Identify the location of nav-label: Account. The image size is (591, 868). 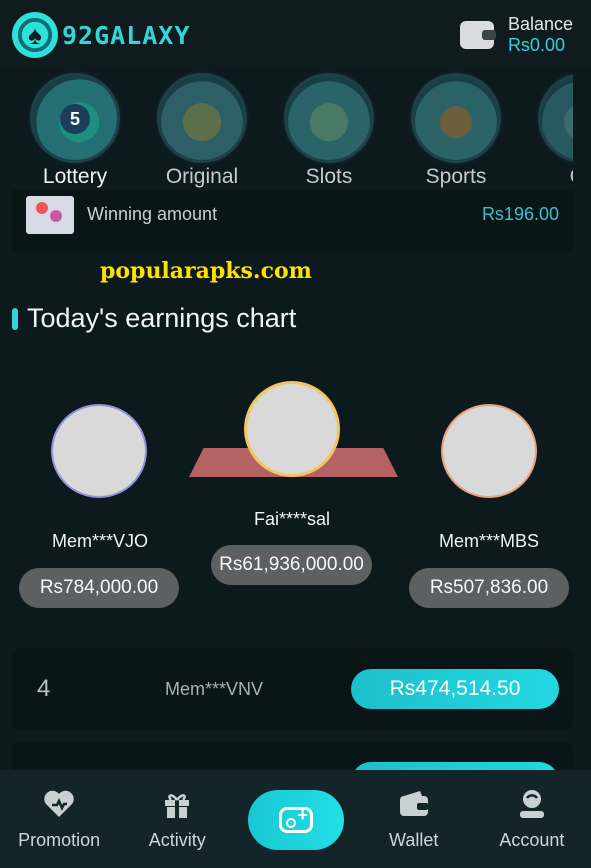
(532, 840).